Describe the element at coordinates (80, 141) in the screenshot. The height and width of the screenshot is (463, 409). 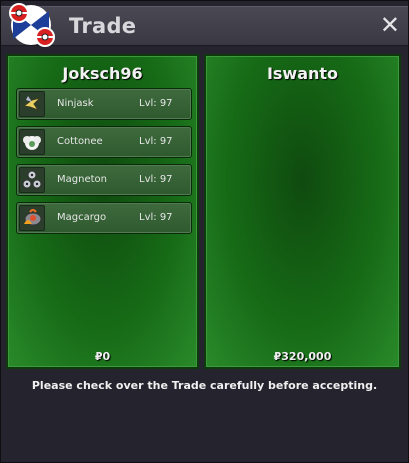
I see `item-name: Cottonee` at that location.